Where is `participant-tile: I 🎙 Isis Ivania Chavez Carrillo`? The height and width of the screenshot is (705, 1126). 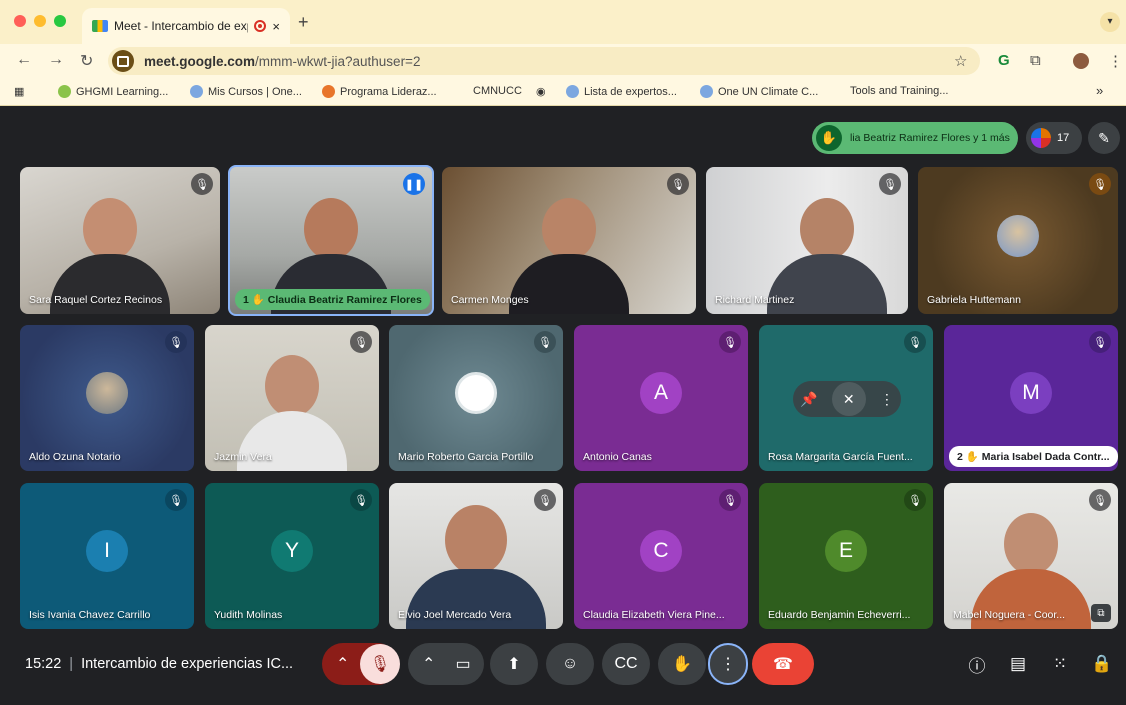
participant-tile: I 🎙 Isis Ivania Chavez Carrillo is located at coordinates (107, 556).